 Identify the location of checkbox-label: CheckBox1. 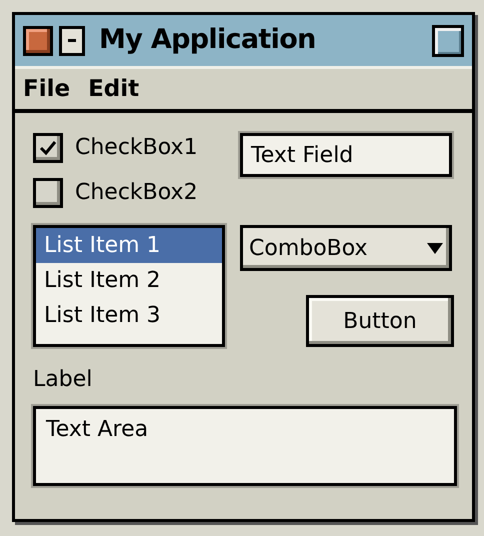
(136, 148).